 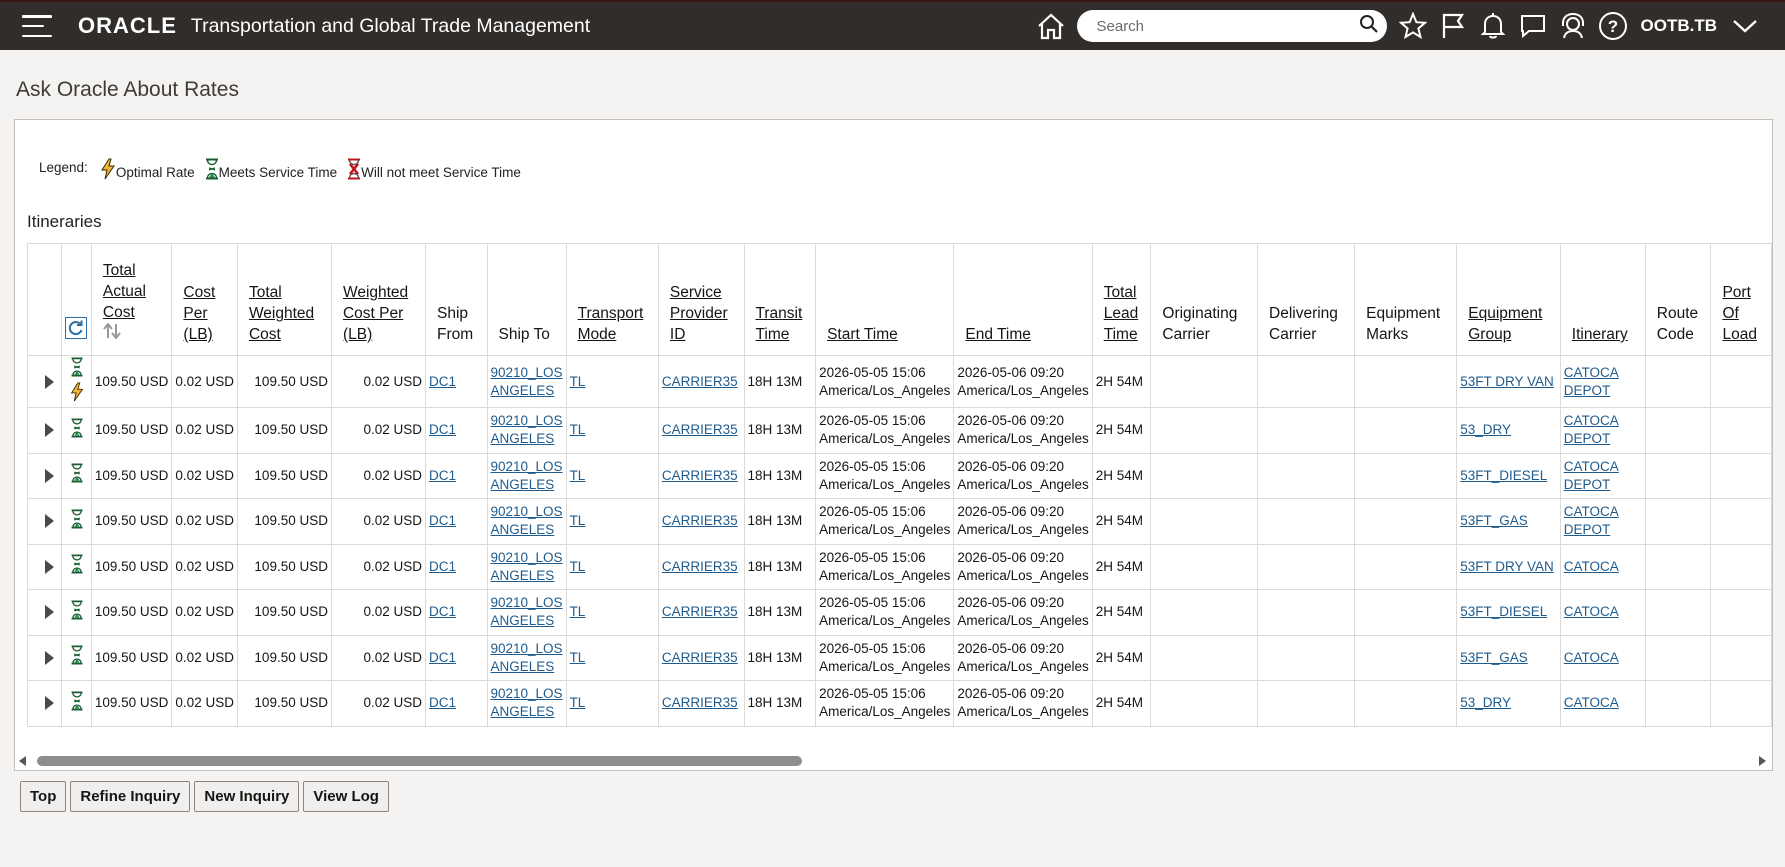 I want to click on user-name: OOTB.TB, so click(x=1679, y=26).